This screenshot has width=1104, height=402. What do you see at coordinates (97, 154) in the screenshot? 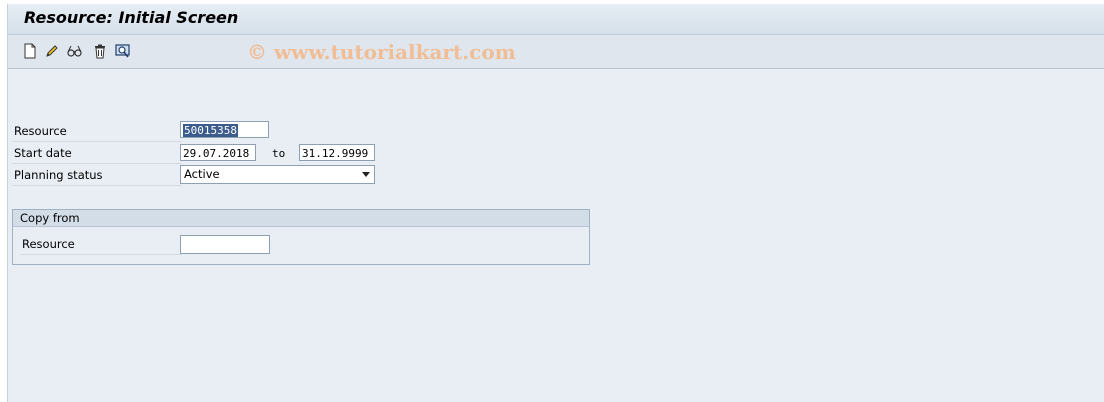
I see `start-date-label: Start date` at bounding box center [97, 154].